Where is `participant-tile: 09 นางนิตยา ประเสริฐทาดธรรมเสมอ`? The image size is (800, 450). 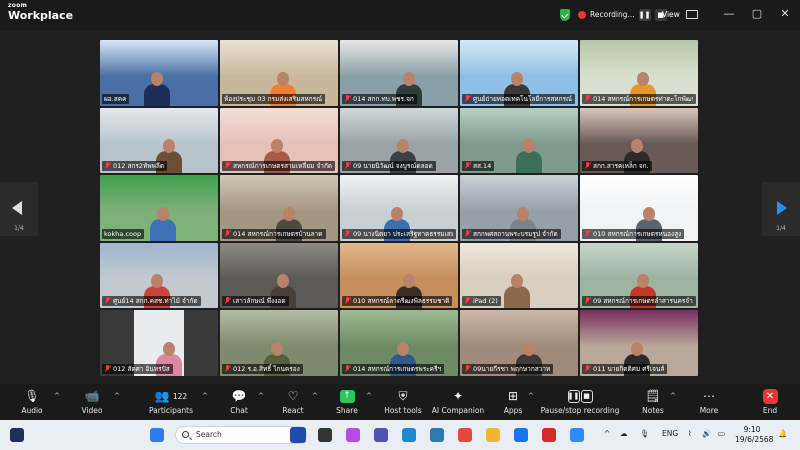
participant-tile: 09 นางนิตยา ประเสริฐทาดธรรมเสมอ is located at coordinates (399, 208).